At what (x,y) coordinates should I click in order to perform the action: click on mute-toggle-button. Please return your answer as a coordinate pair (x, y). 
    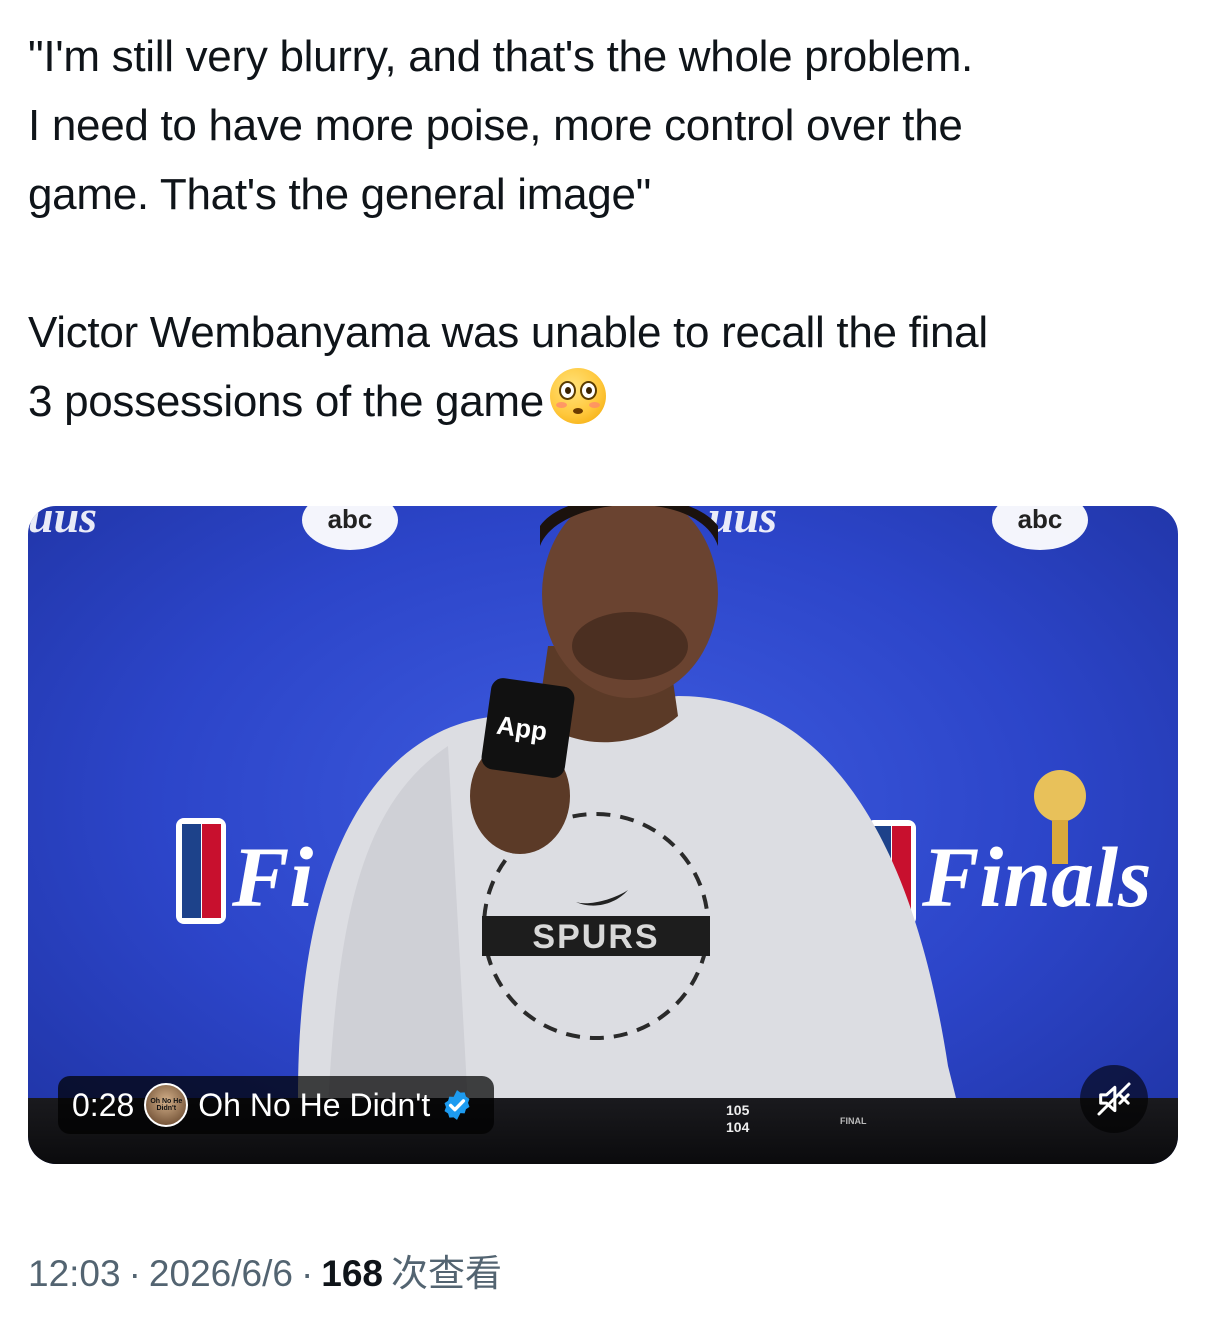
    Looking at the image, I should click on (1114, 1099).